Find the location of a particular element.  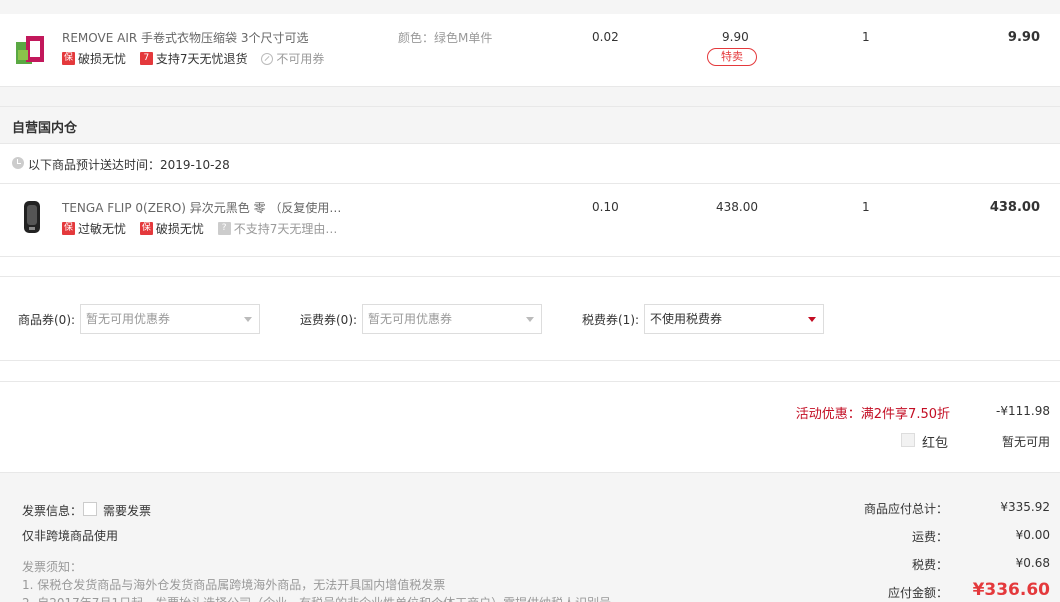

service-label: 支持7天无忧退货 is located at coordinates (201, 59).